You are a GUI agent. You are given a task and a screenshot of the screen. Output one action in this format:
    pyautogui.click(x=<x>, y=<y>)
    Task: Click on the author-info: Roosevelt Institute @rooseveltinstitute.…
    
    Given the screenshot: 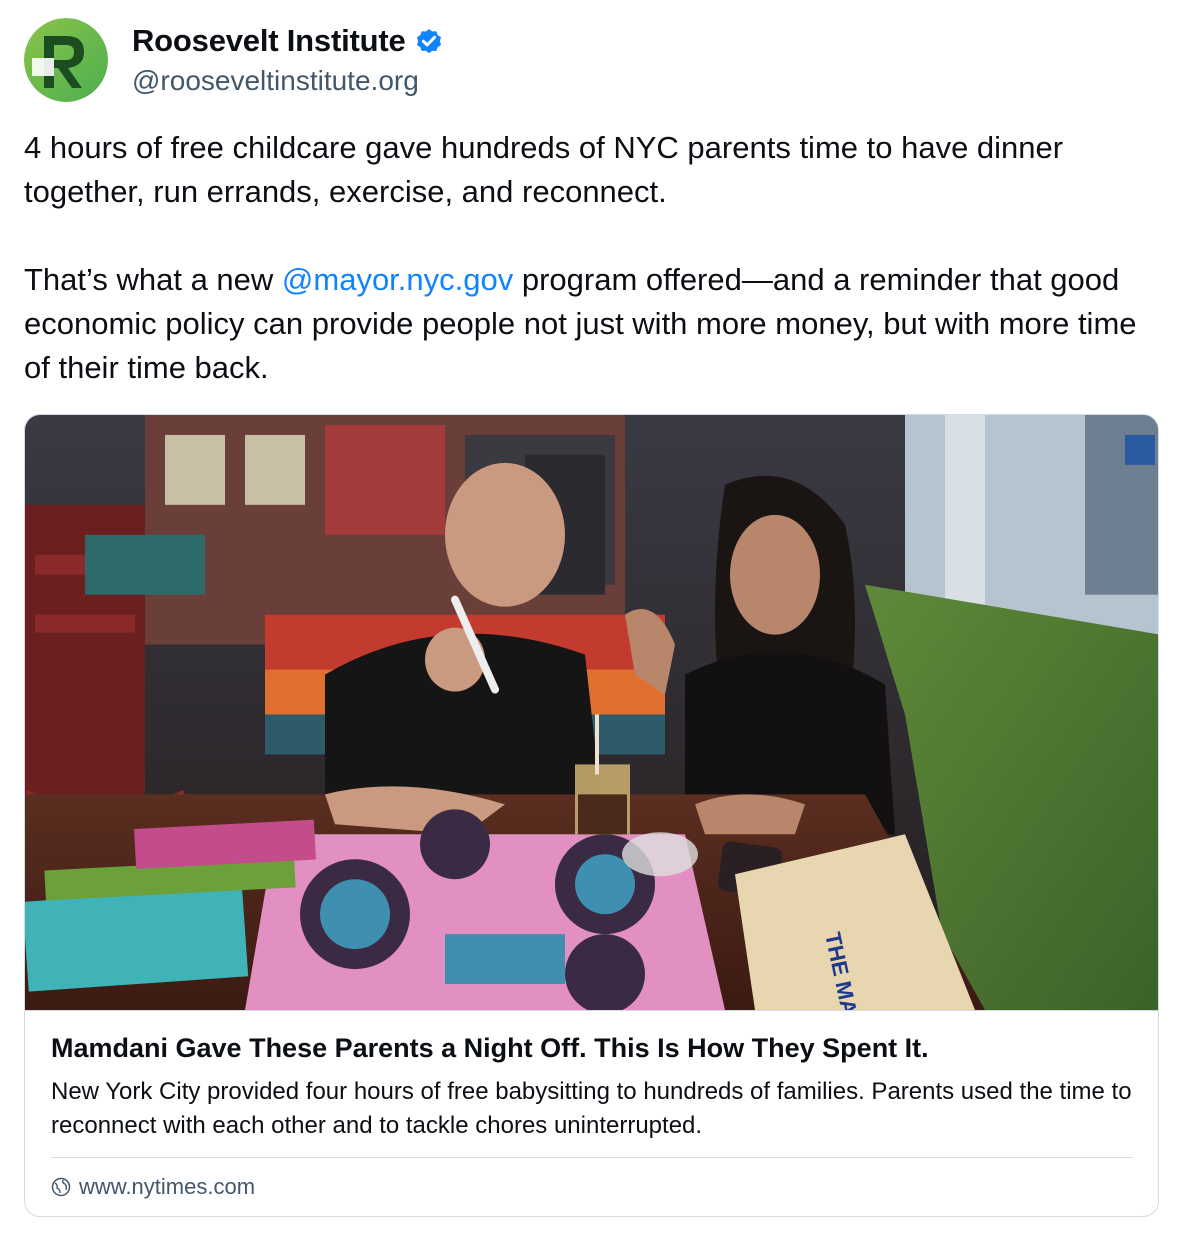 What is the action you would take?
    pyautogui.click(x=288, y=60)
    